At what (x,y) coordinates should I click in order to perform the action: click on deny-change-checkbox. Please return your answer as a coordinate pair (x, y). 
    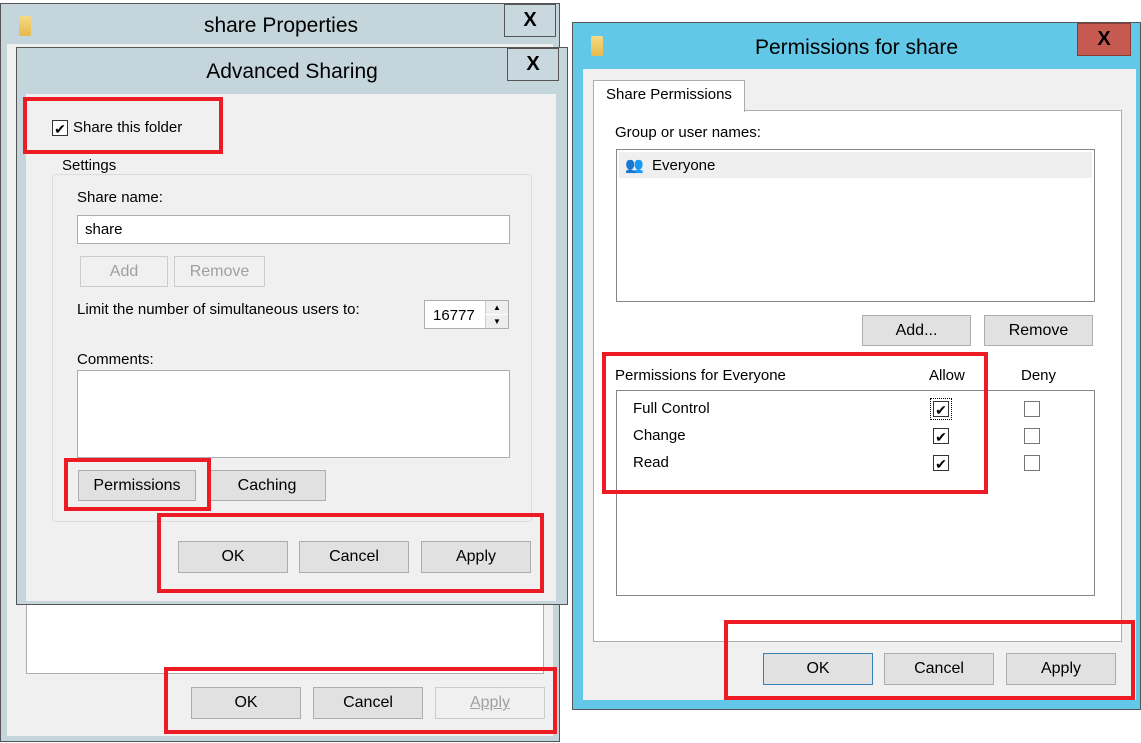
    Looking at the image, I should click on (1032, 436).